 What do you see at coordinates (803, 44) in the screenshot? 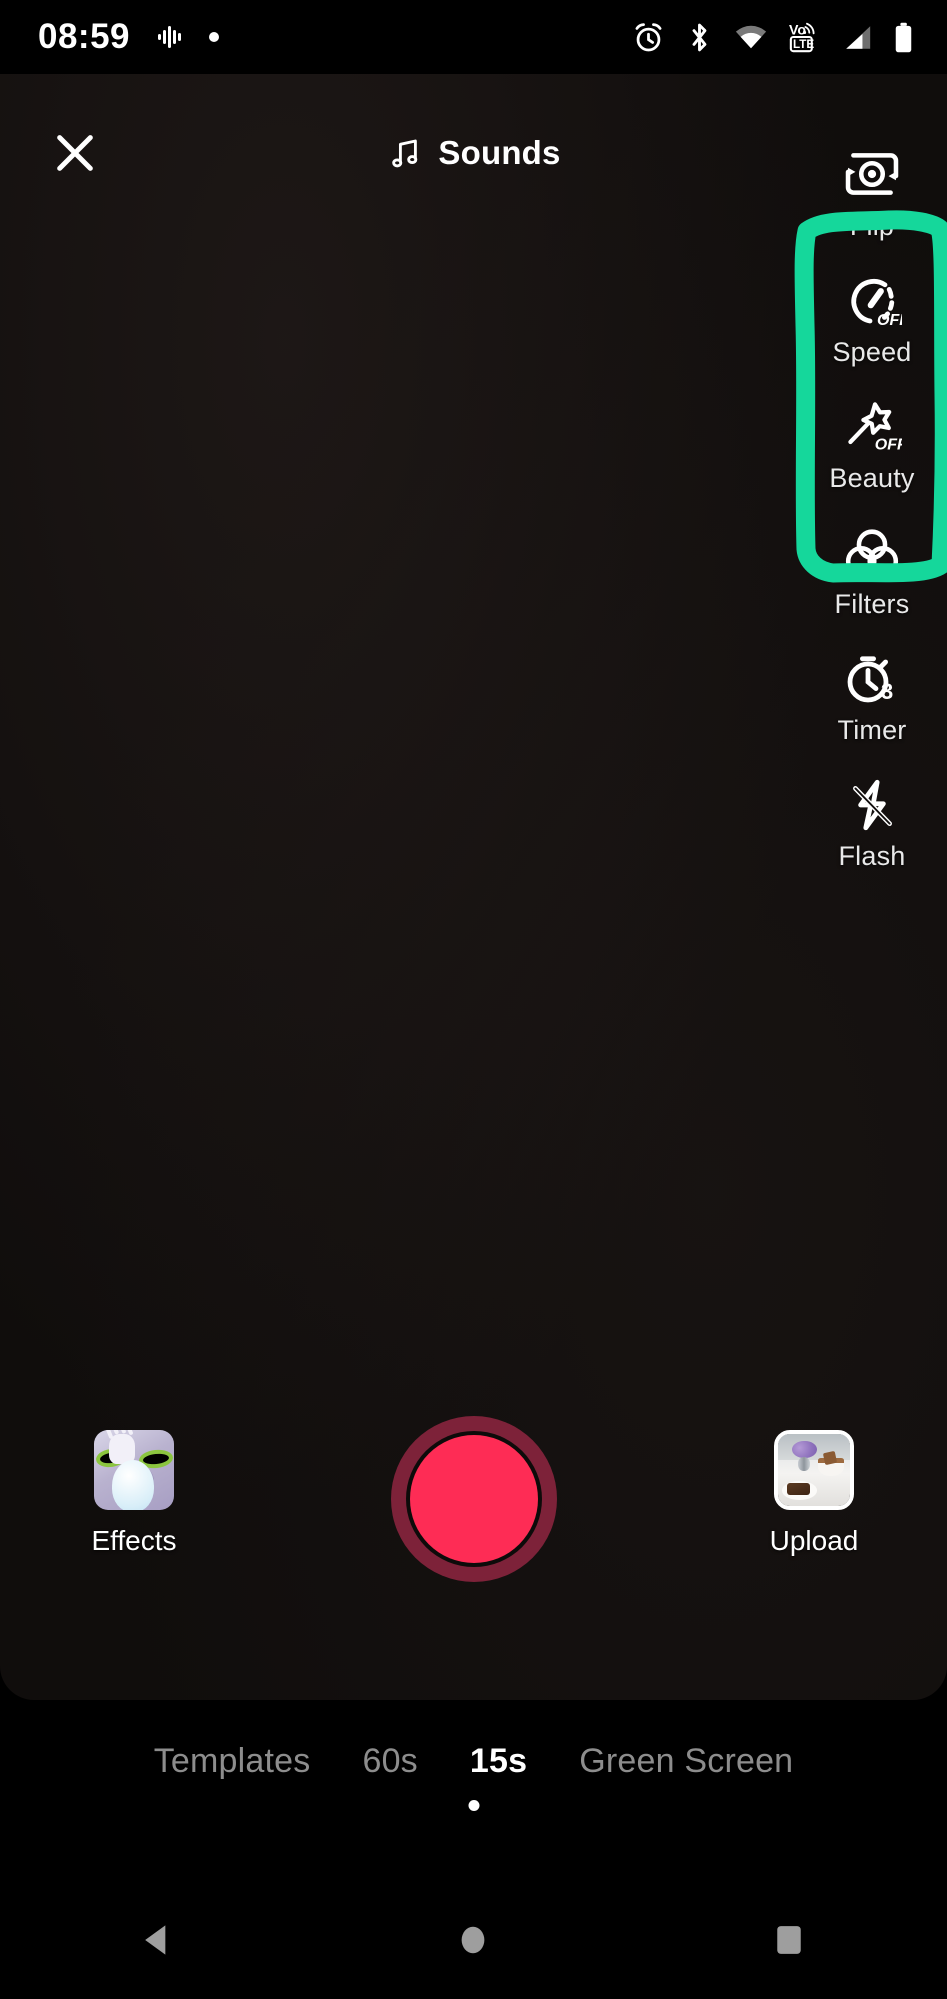
I see `svg-text: LTE` at bounding box center [803, 44].